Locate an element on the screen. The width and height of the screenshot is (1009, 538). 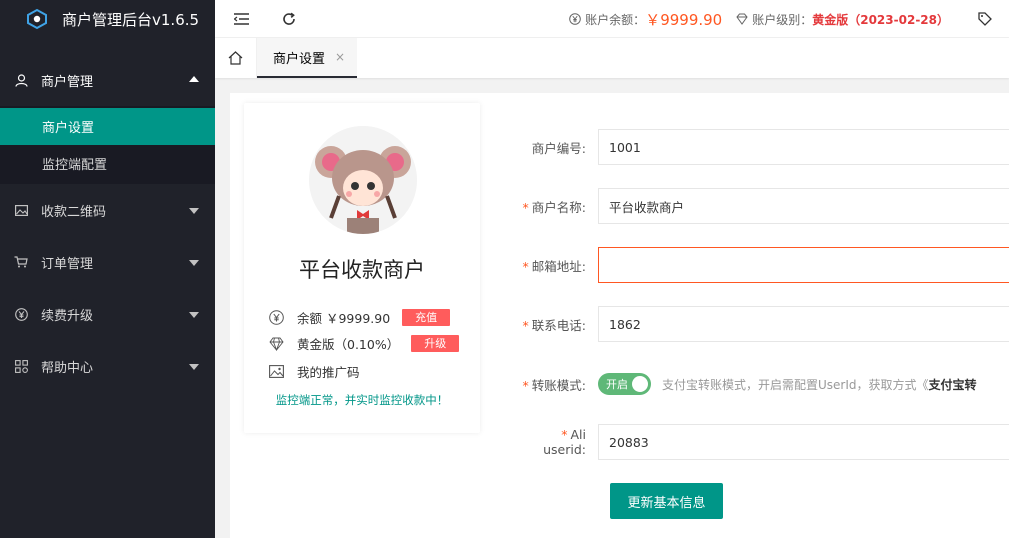
sidebar-item-label: 商户设置 is located at coordinates (68, 128).